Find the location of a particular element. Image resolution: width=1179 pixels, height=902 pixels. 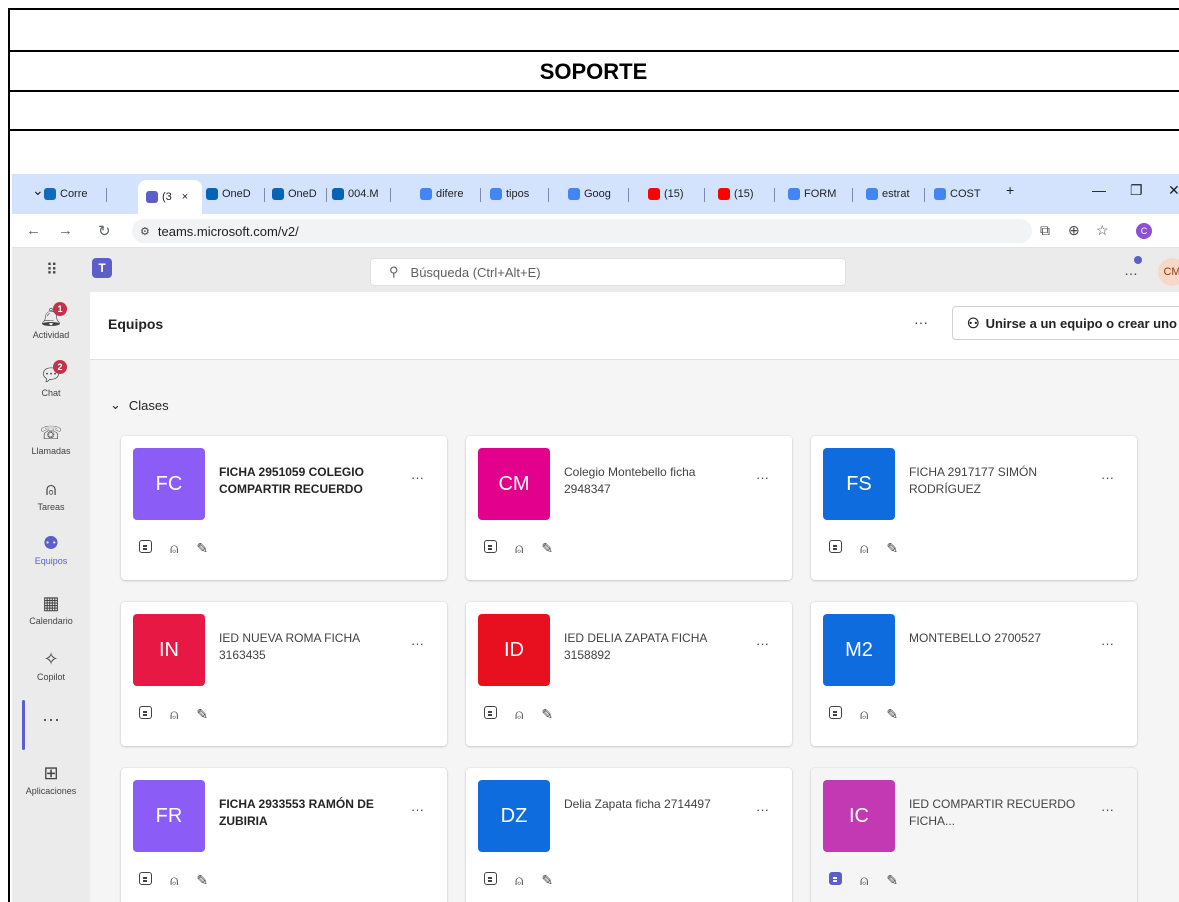

forward-icon: → is located at coordinates (65, 230).